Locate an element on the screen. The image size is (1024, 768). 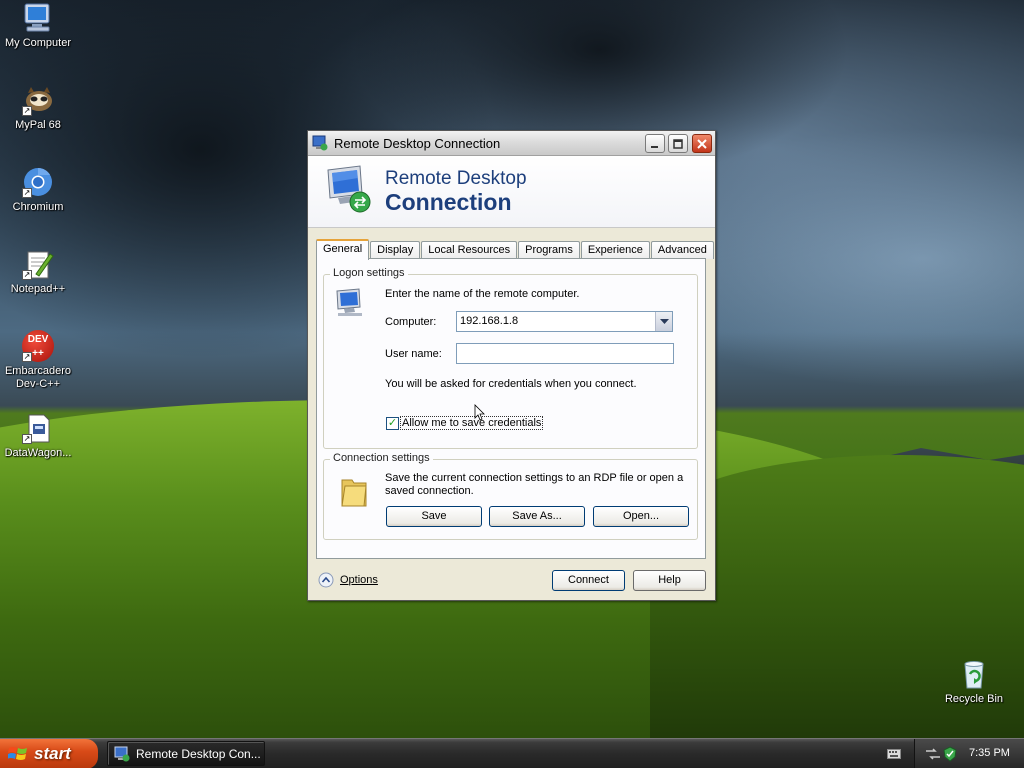
network-icon is located at coordinates (933, 754).